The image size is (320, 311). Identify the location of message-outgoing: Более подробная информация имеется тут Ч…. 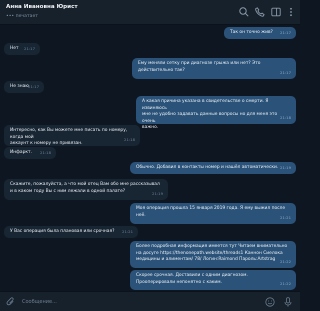
(213, 254).